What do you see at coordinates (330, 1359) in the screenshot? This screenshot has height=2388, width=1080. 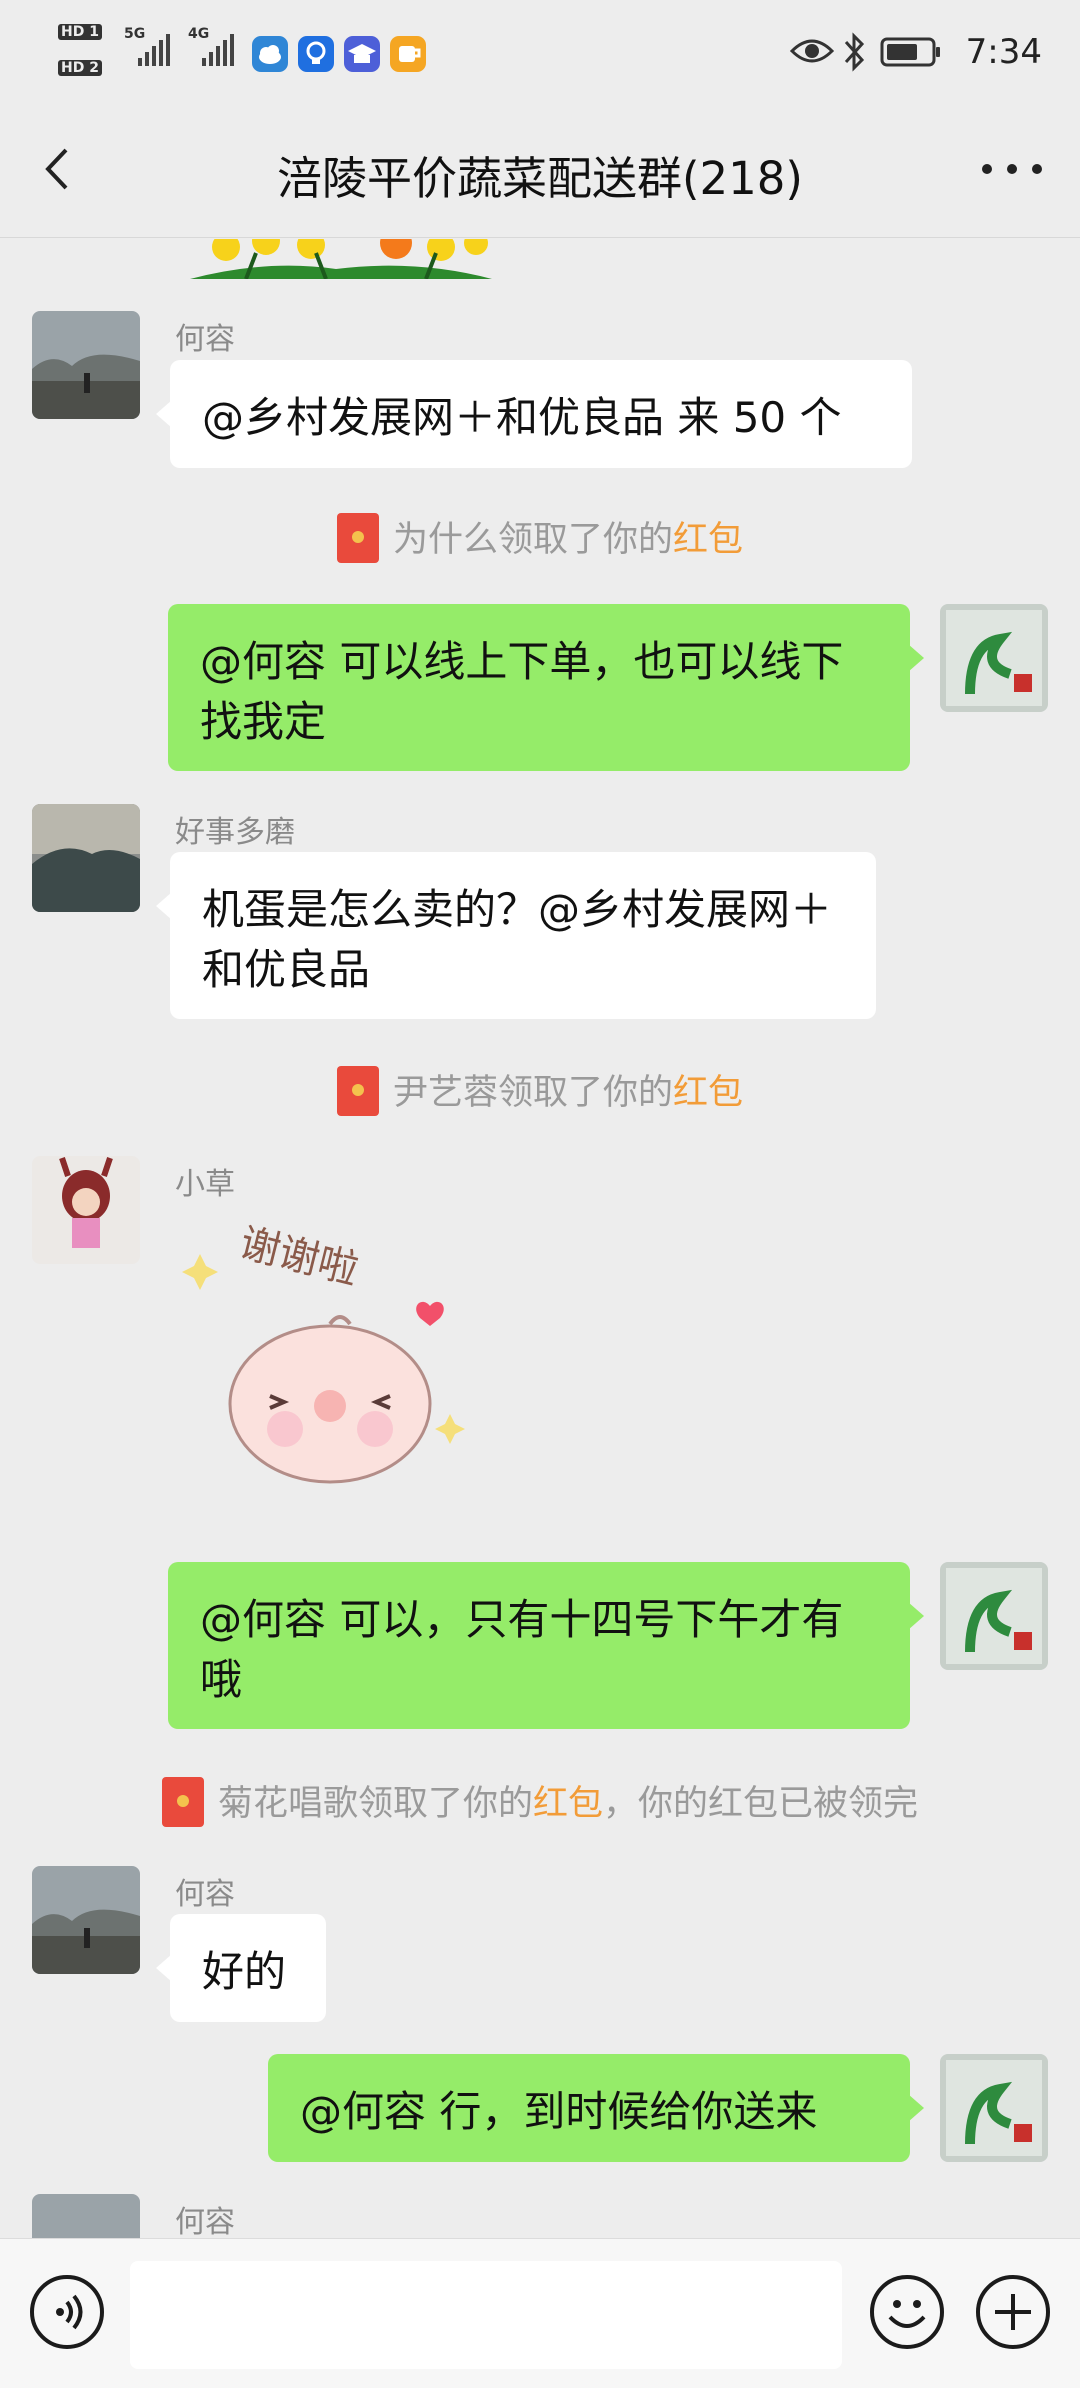 I see `thanks-sticker-image: 谢谢啦` at bounding box center [330, 1359].